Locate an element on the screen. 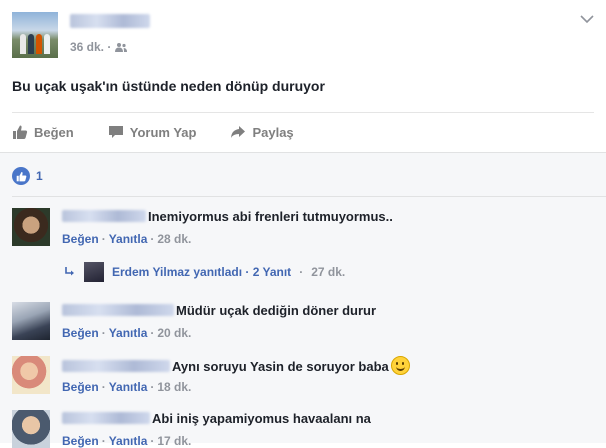 The height and width of the screenshot is (448, 606). reaction-count: 1 is located at coordinates (39, 176).